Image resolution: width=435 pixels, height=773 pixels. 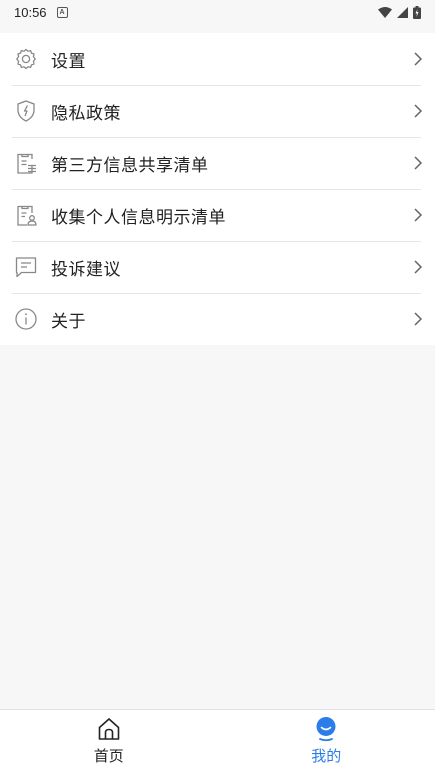 I want to click on message-icon, so click(x=26, y=267).